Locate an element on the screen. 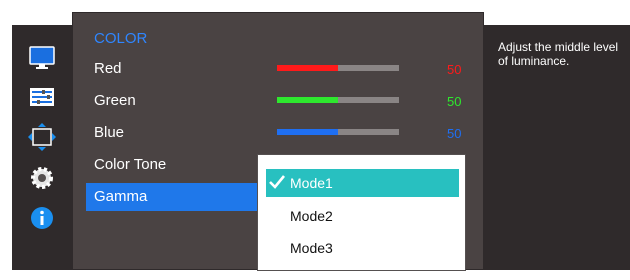 This screenshot has height=280, width=630. green-slider is located at coordinates (338, 100).